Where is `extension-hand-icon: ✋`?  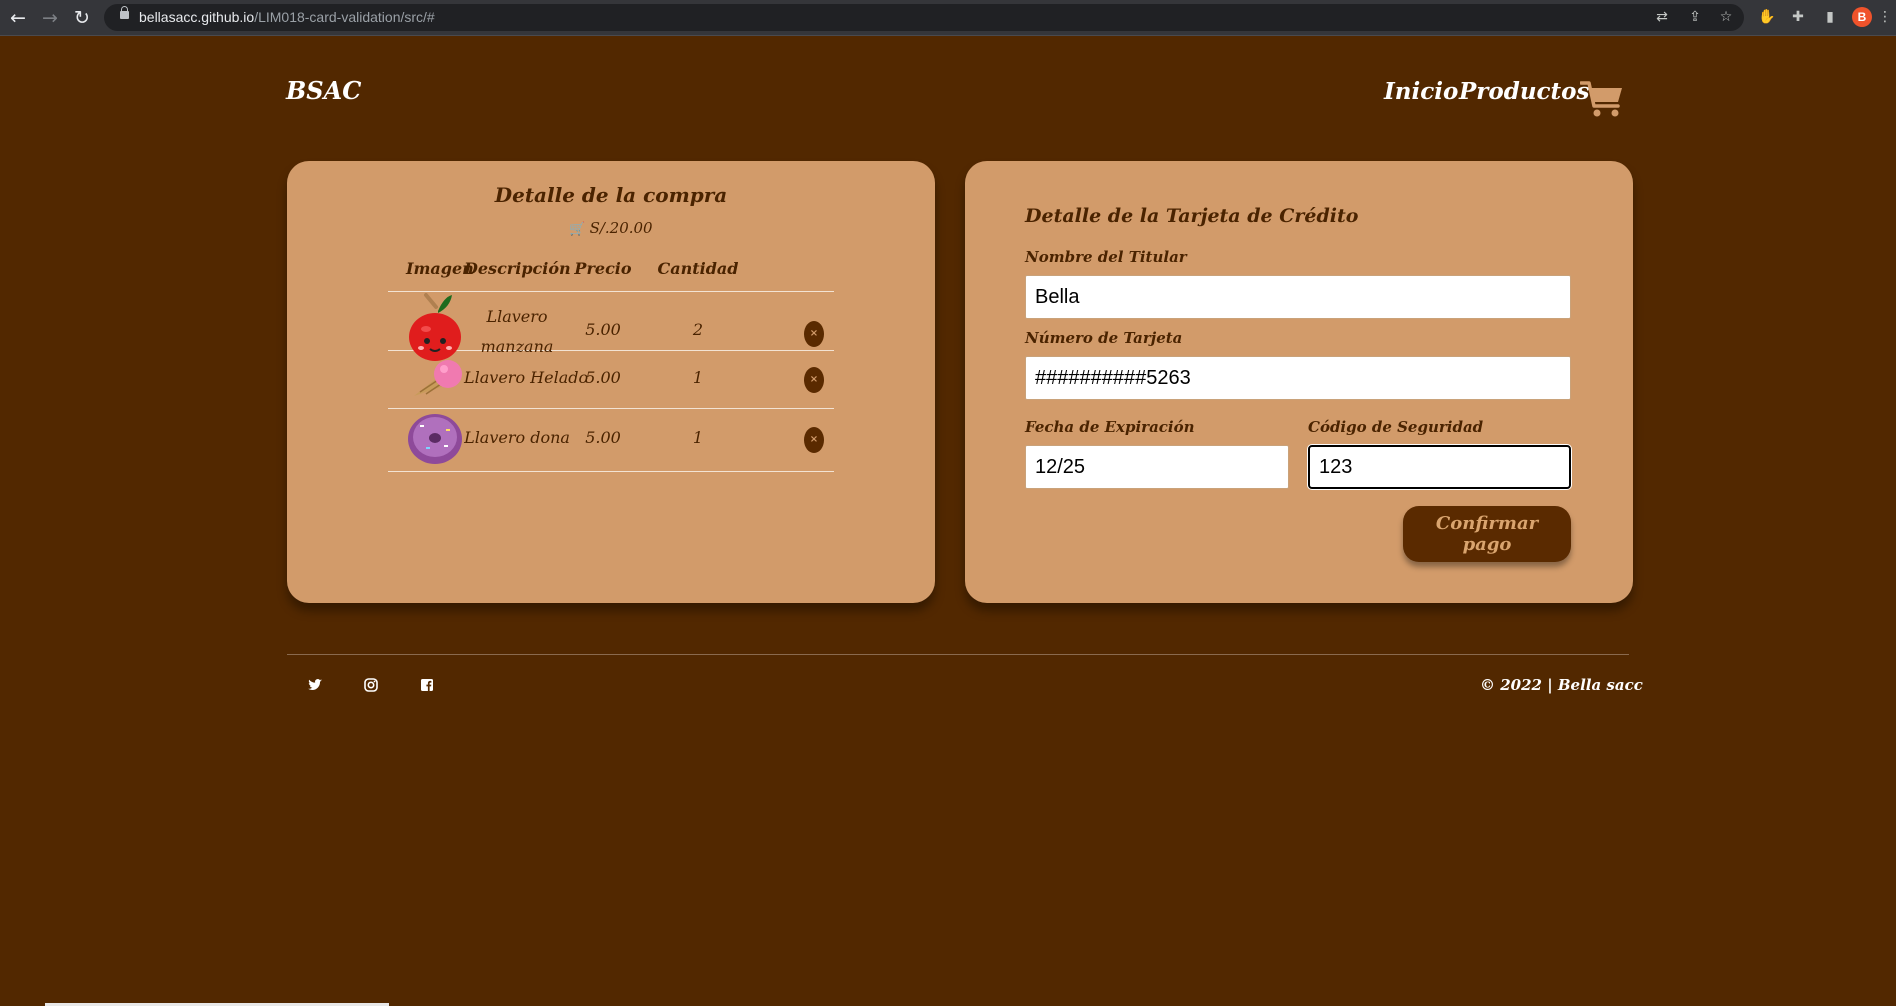
extension-hand-icon: ✋ is located at coordinates (1767, 17).